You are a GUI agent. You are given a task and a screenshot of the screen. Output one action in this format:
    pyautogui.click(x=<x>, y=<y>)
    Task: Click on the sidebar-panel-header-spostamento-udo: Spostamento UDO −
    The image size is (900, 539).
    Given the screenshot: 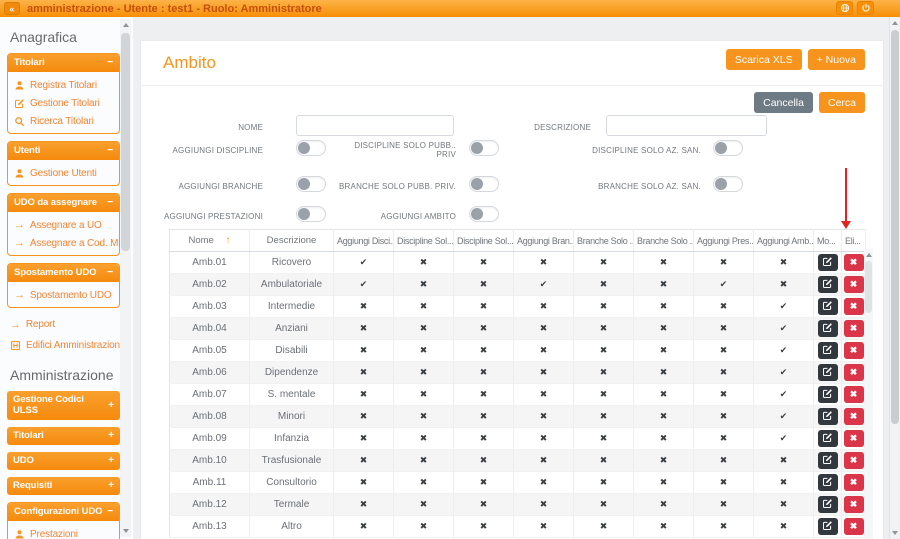 What is the action you would take?
    pyautogui.click(x=63, y=273)
    